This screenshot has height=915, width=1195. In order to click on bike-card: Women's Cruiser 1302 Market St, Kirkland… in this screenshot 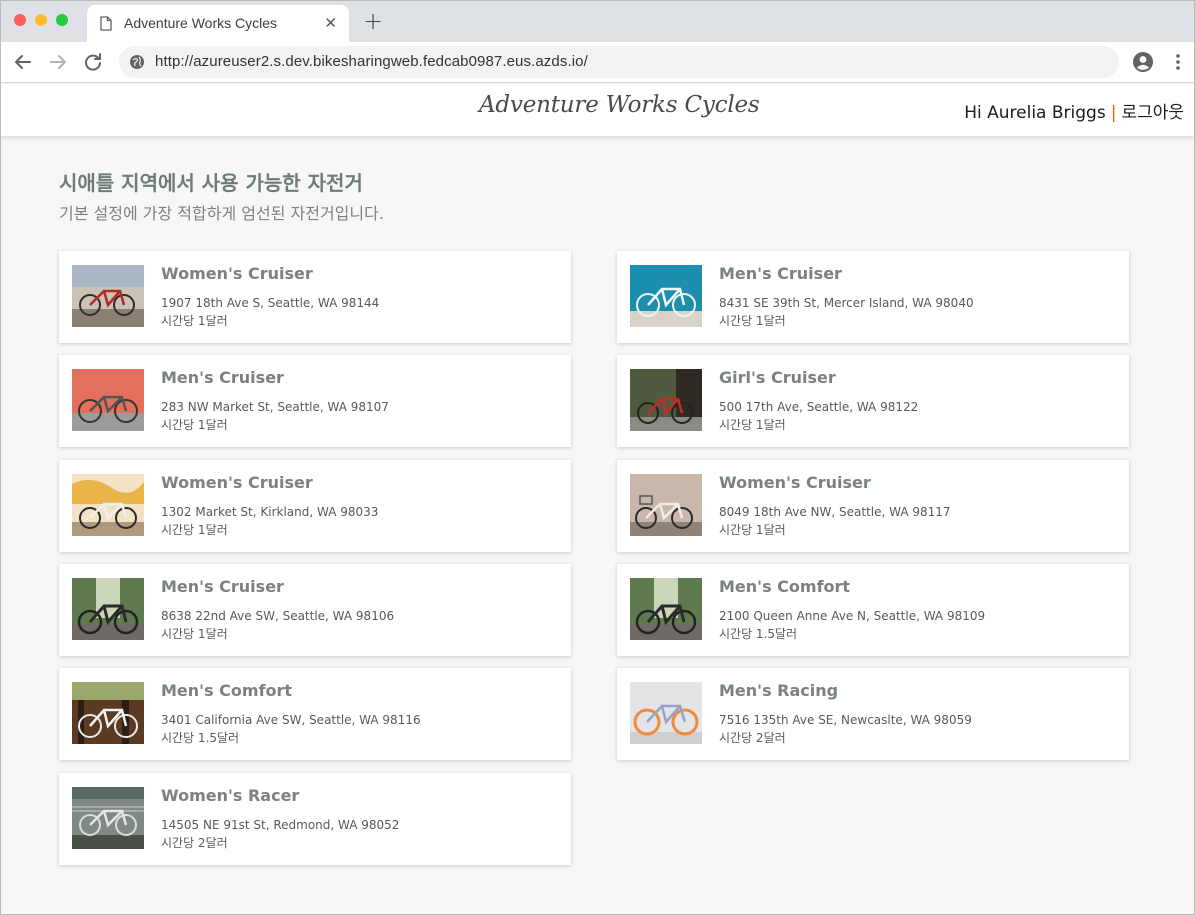, I will do `click(315, 506)`.